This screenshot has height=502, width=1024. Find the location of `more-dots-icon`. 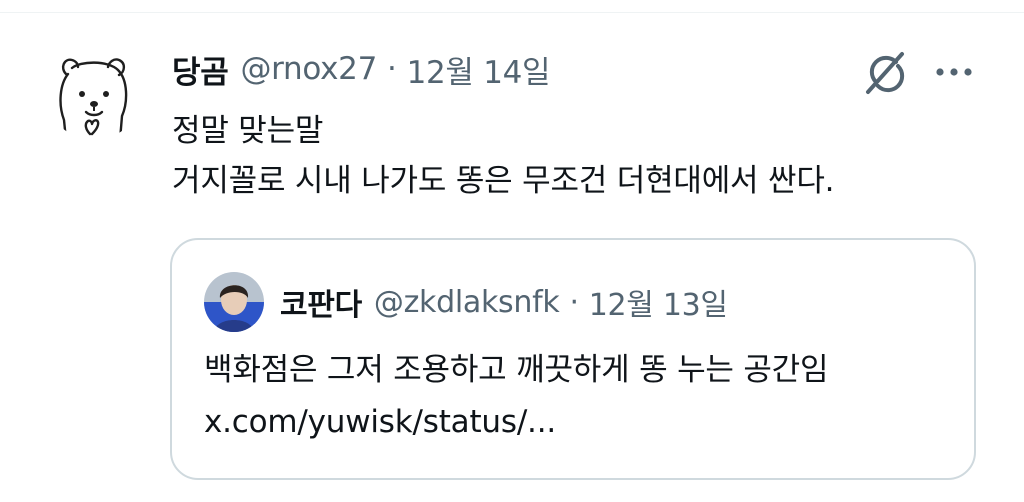

more-dots-icon is located at coordinates (954, 72).